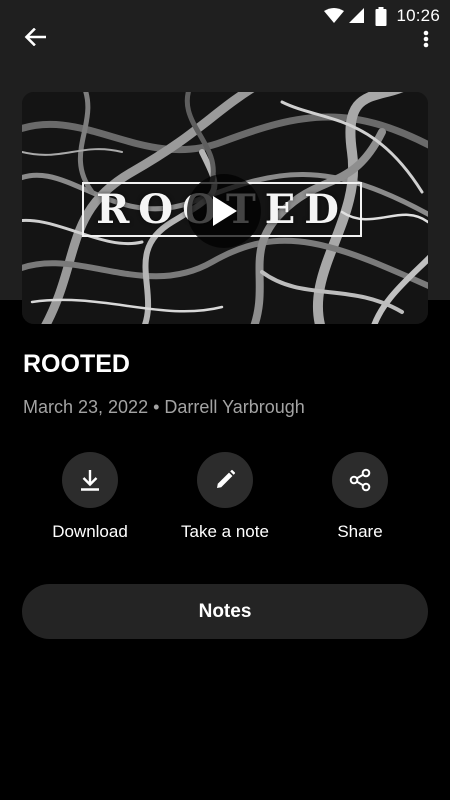 This screenshot has width=450, height=800. What do you see at coordinates (76, 364) in the screenshot?
I see `sermon-title: ROOTED` at bounding box center [76, 364].